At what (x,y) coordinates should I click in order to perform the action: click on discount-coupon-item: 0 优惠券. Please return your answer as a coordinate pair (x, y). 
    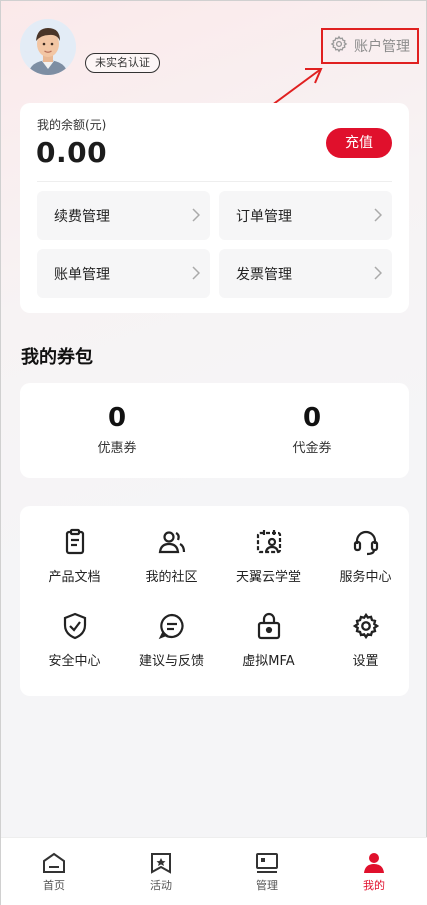
    Looking at the image, I should click on (117, 430).